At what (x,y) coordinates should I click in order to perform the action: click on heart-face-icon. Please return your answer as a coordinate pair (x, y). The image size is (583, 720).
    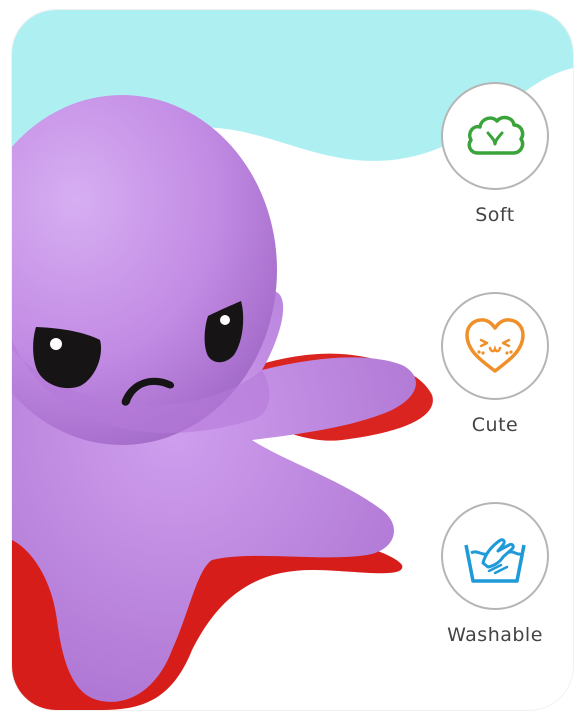
    Looking at the image, I should click on (495, 345).